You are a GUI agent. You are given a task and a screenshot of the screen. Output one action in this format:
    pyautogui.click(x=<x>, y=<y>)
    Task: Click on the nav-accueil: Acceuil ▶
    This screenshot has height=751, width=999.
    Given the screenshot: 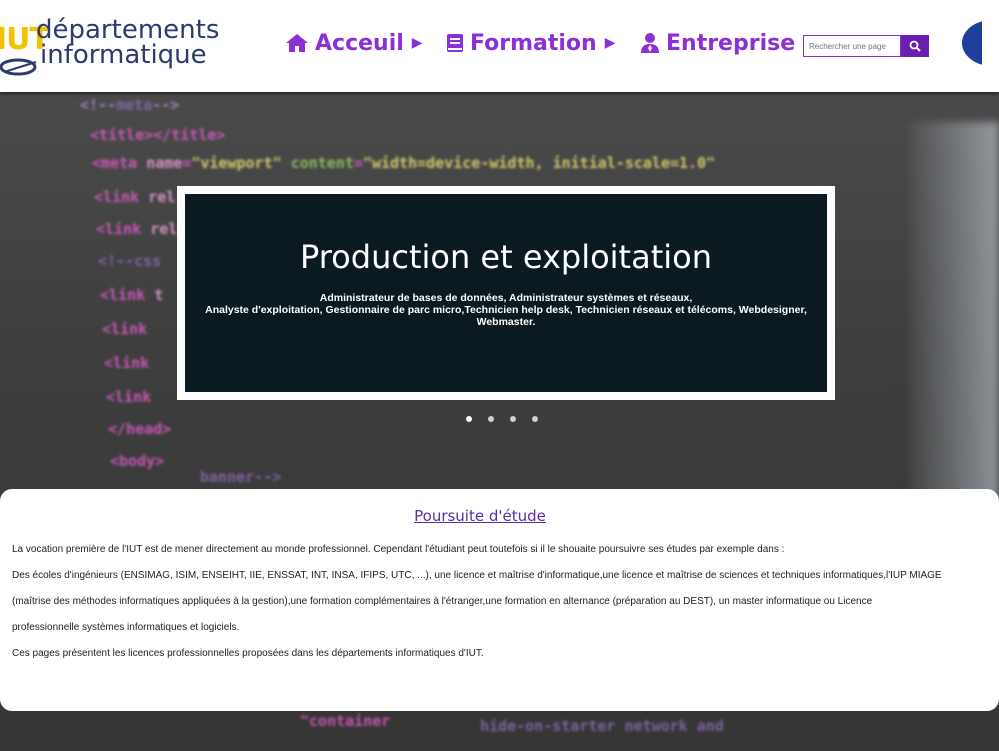 What is the action you would take?
    pyautogui.click(x=354, y=43)
    